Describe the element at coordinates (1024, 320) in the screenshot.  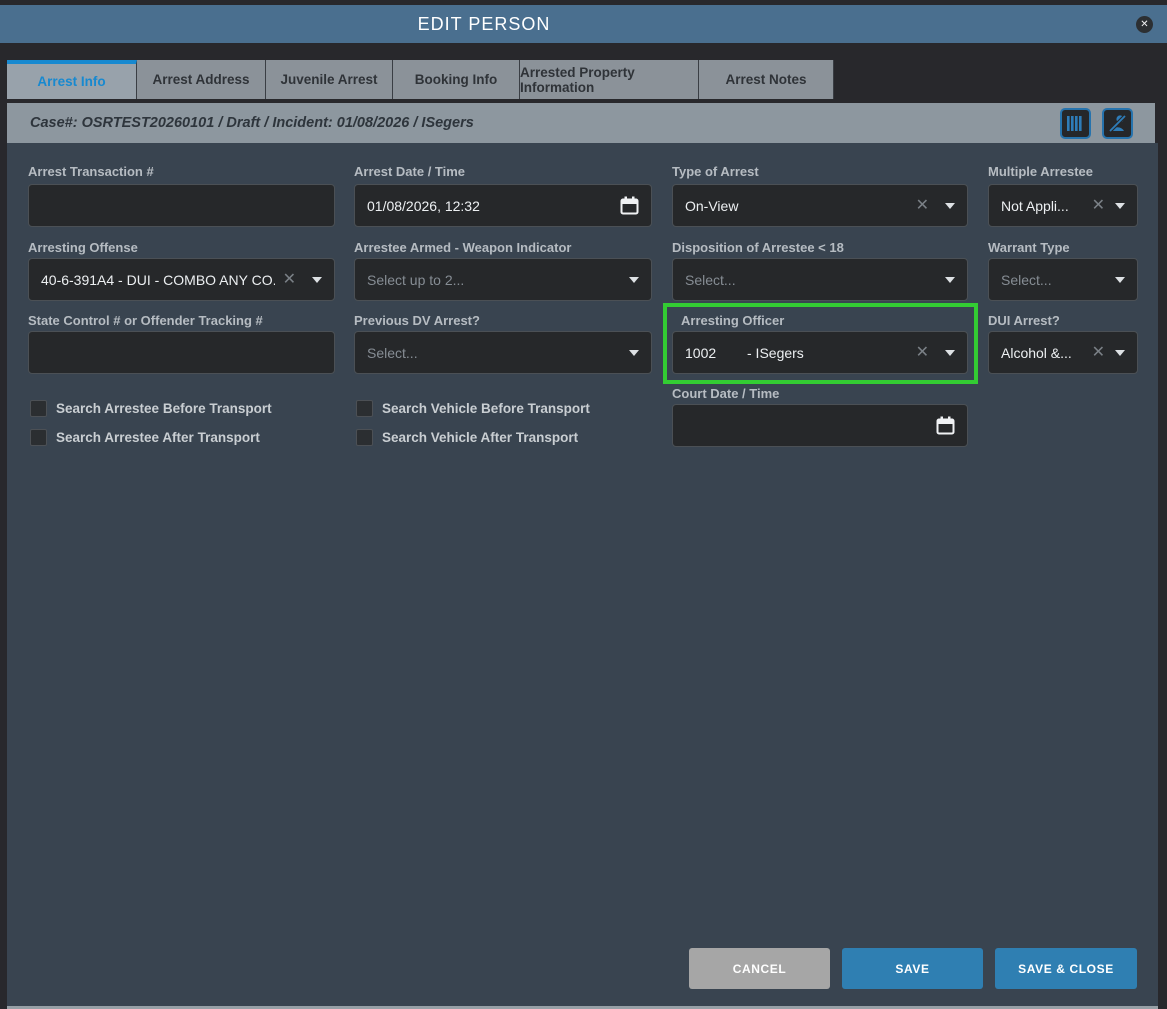
I see `dui-arrest-label: DUI Arrest?` at that location.